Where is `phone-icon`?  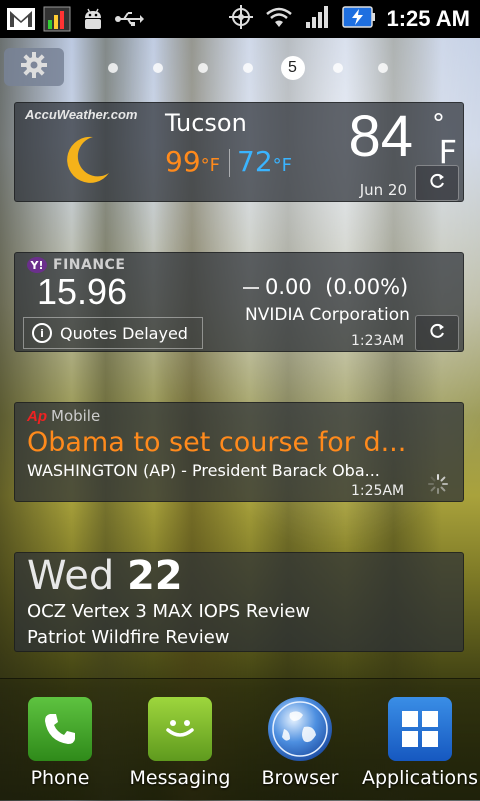 phone-icon is located at coordinates (60, 729).